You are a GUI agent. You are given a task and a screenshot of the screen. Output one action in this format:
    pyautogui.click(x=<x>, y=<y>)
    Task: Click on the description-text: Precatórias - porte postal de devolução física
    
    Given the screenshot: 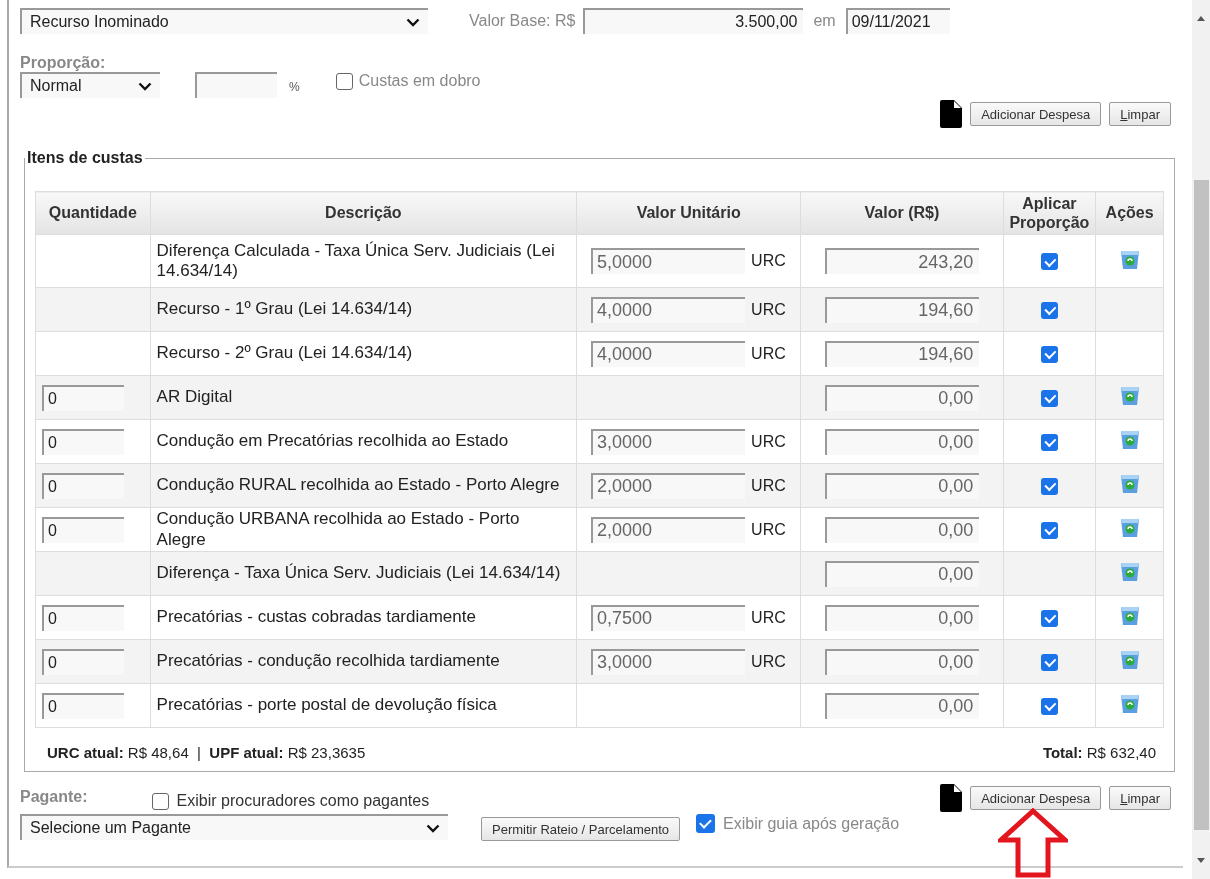 What is the action you would take?
    pyautogui.click(x=327, y=705)
    